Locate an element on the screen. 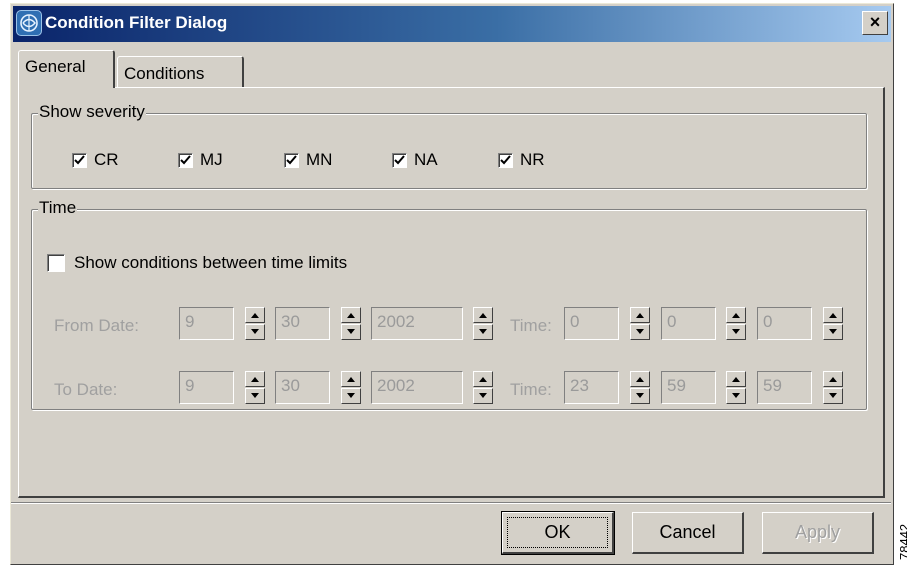 This screenshot has height=568, width=907. to-month-spinner is located at coordinates (255, 387).